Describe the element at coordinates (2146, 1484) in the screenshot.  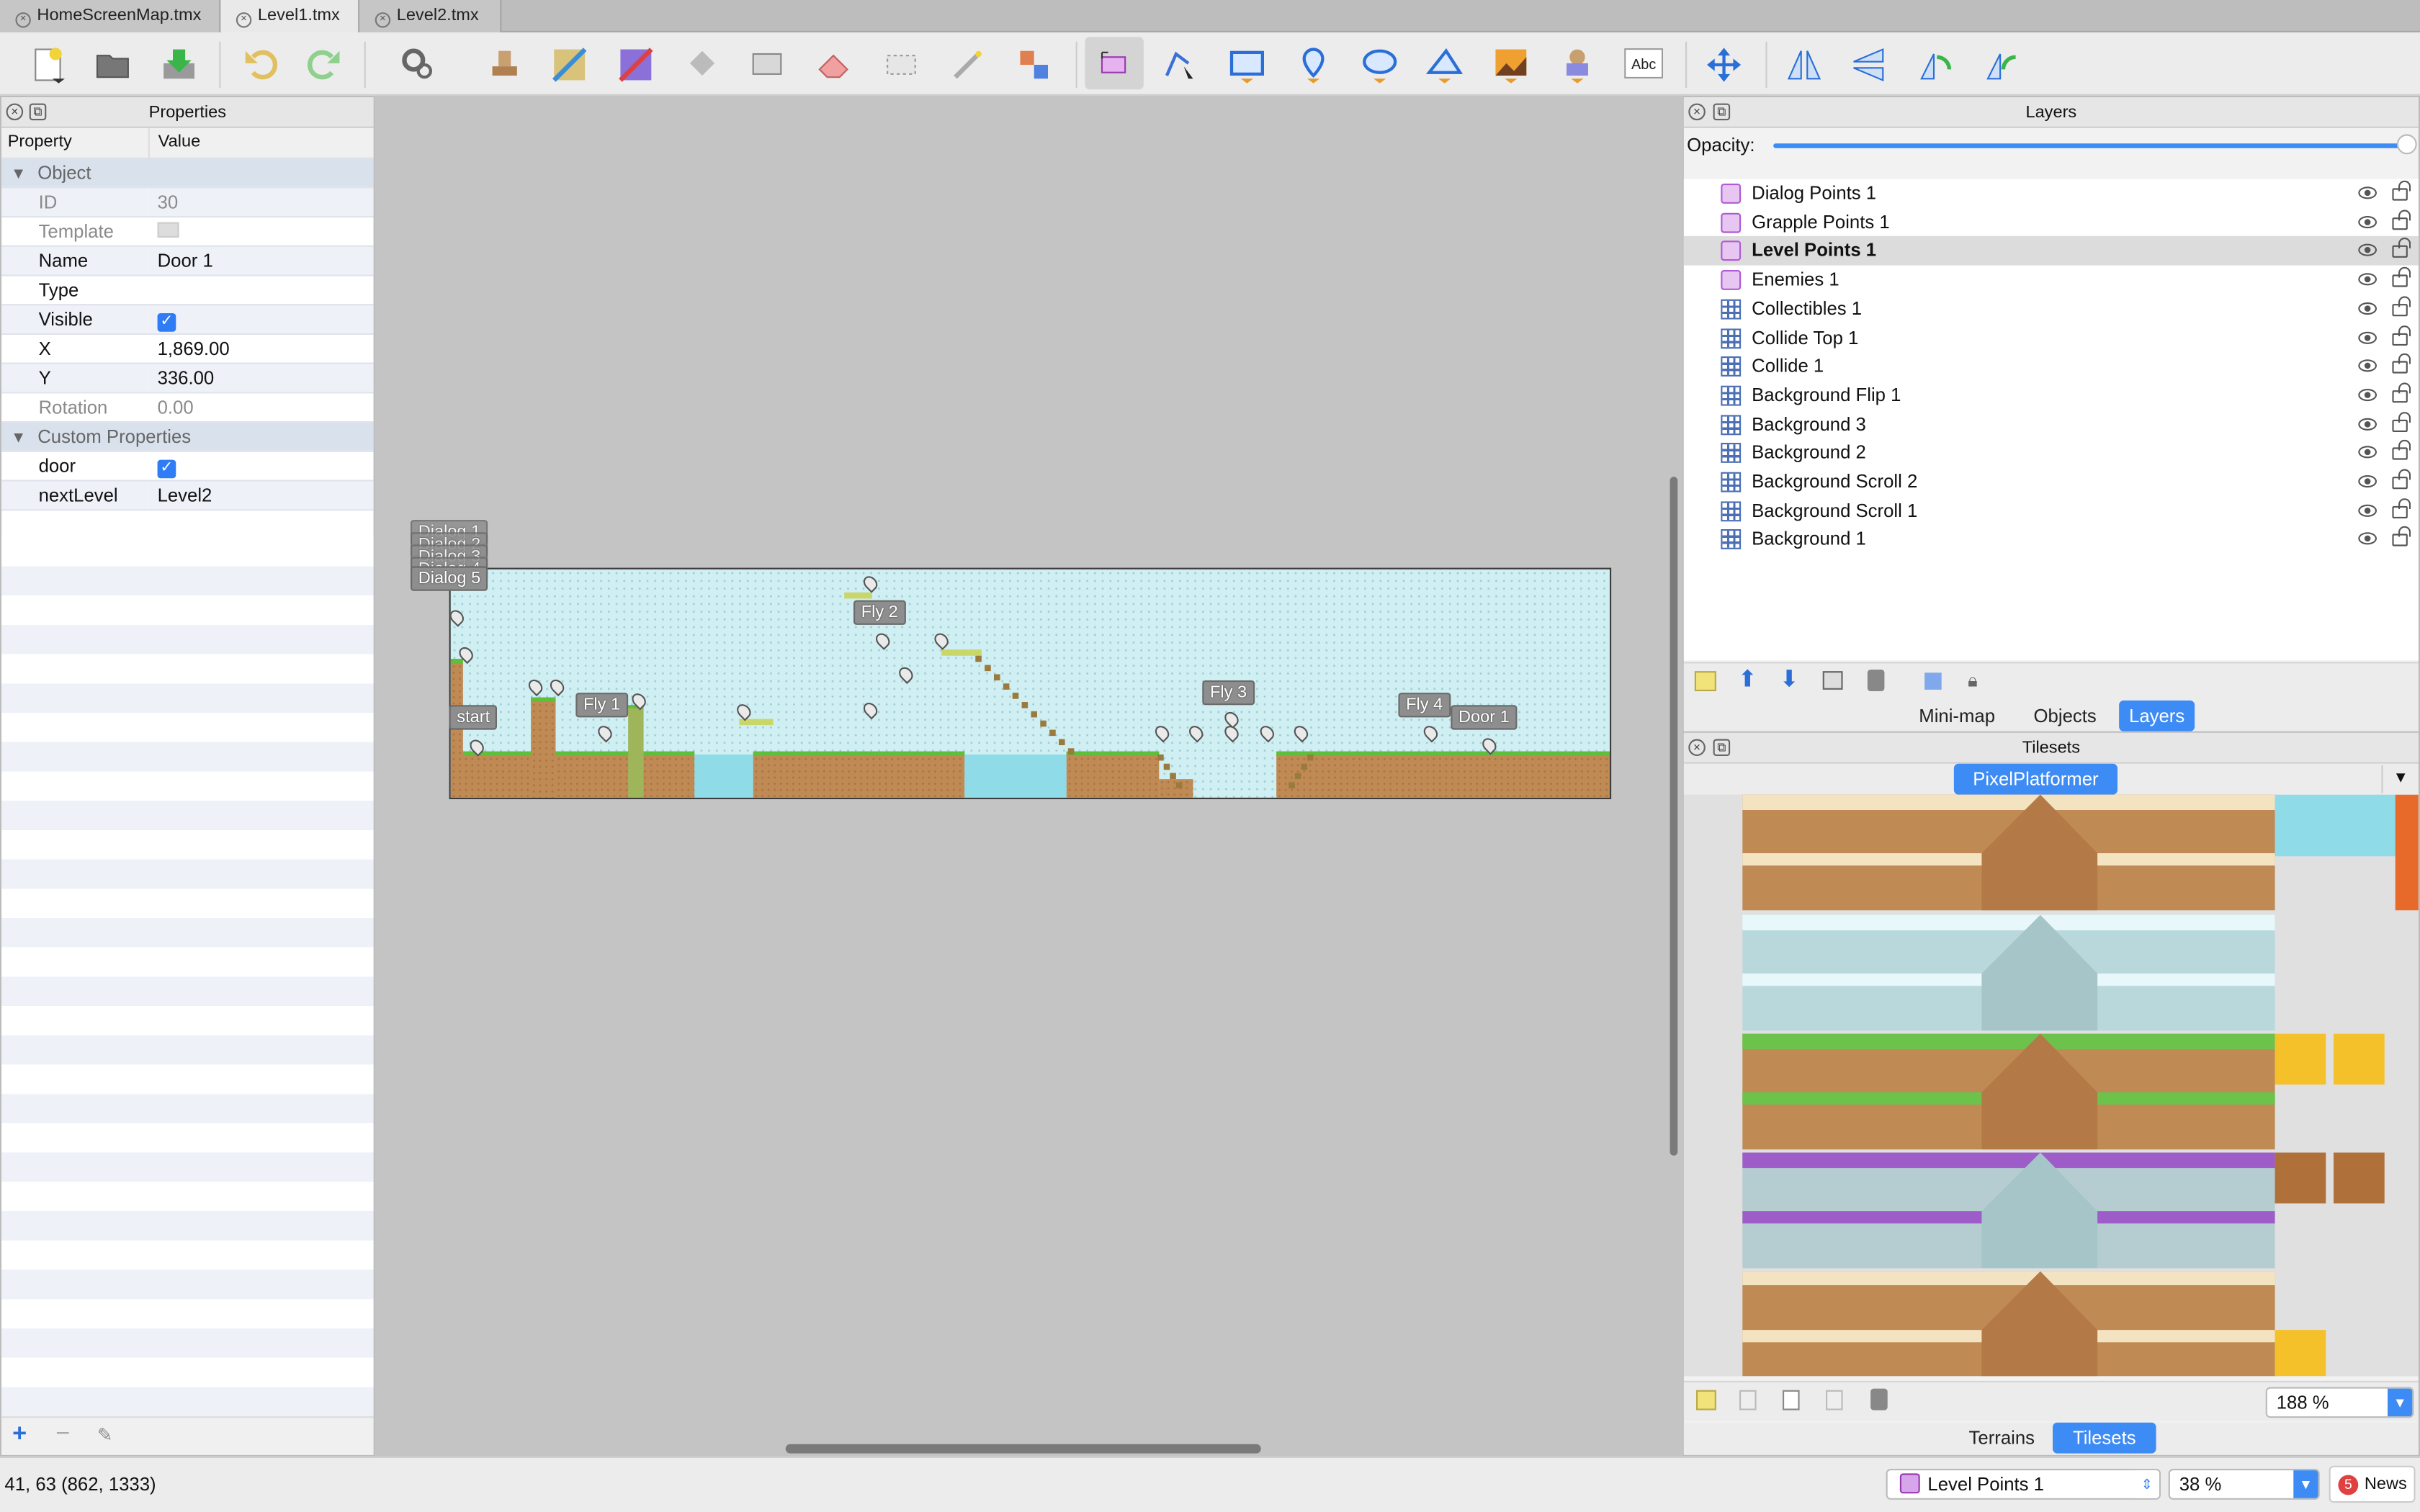
I see `chevron-updown-icon: ⇕` at that location.